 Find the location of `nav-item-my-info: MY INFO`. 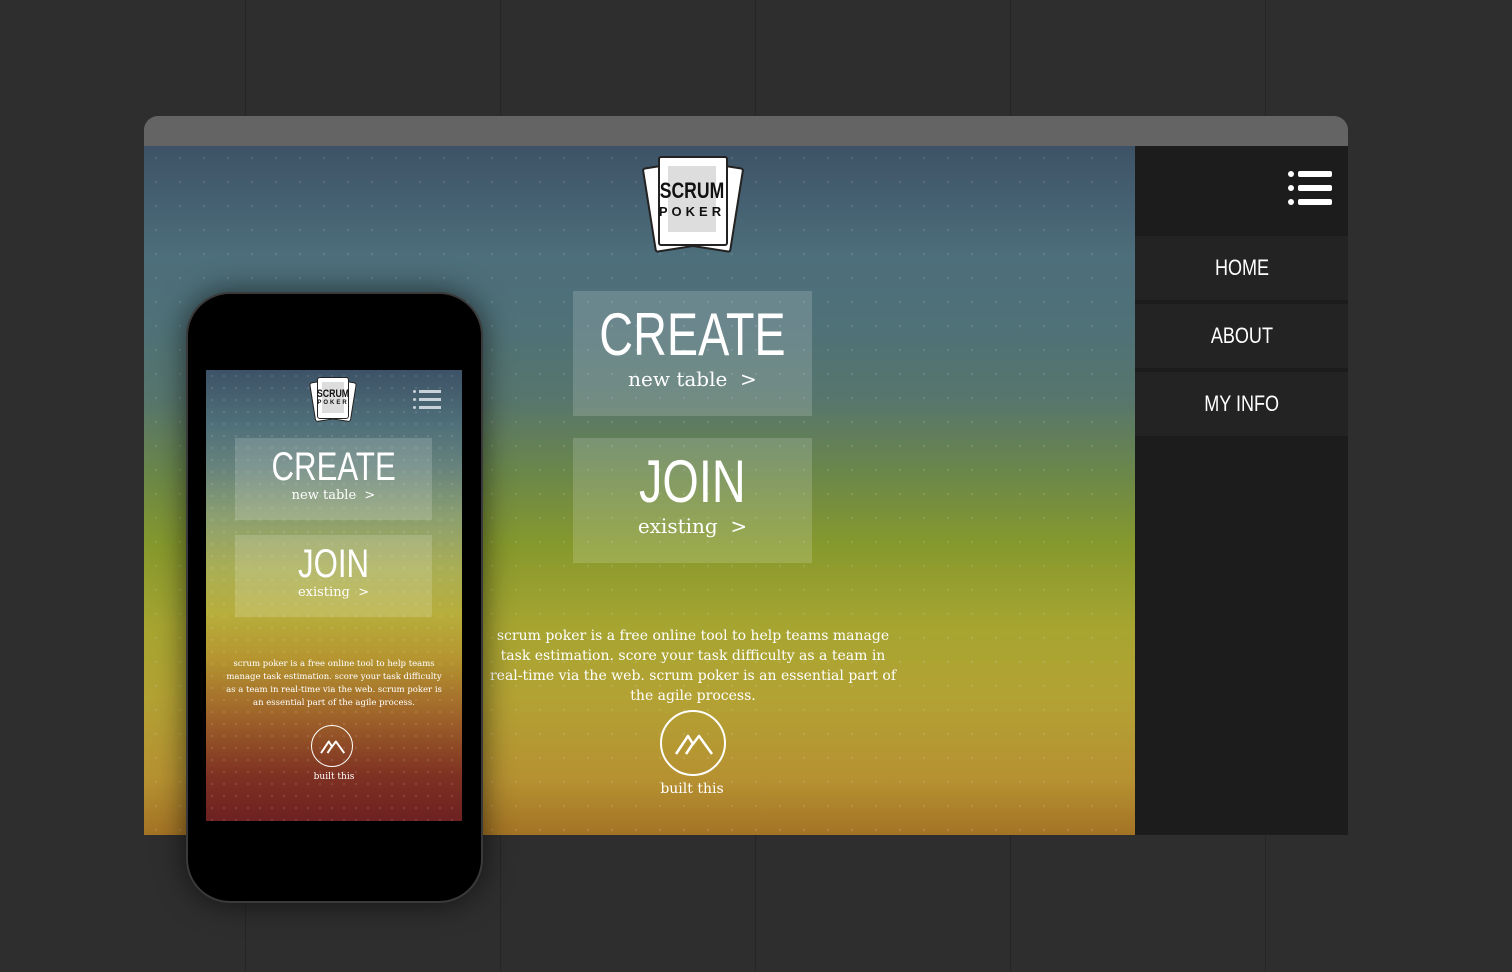

nav-item-my-info: MY INFO is located at coordinates (1241, 404).